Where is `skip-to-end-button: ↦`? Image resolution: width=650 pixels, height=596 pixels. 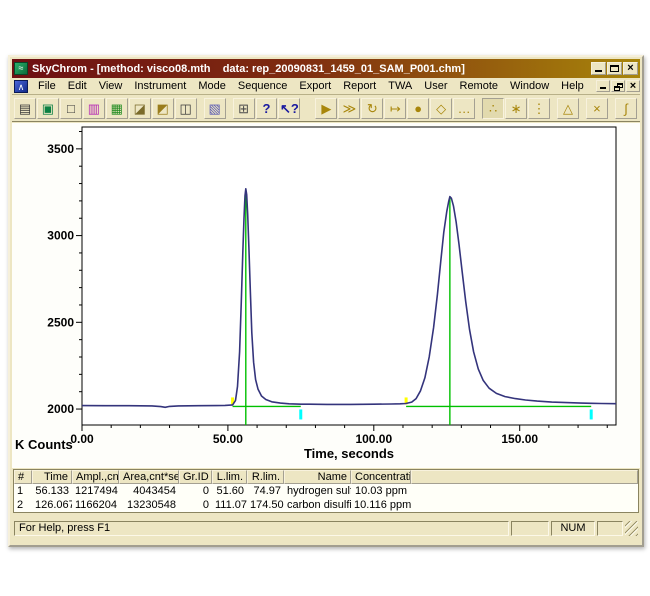 skip-to-end-button: ↦ is located at coordinates (395, 108).